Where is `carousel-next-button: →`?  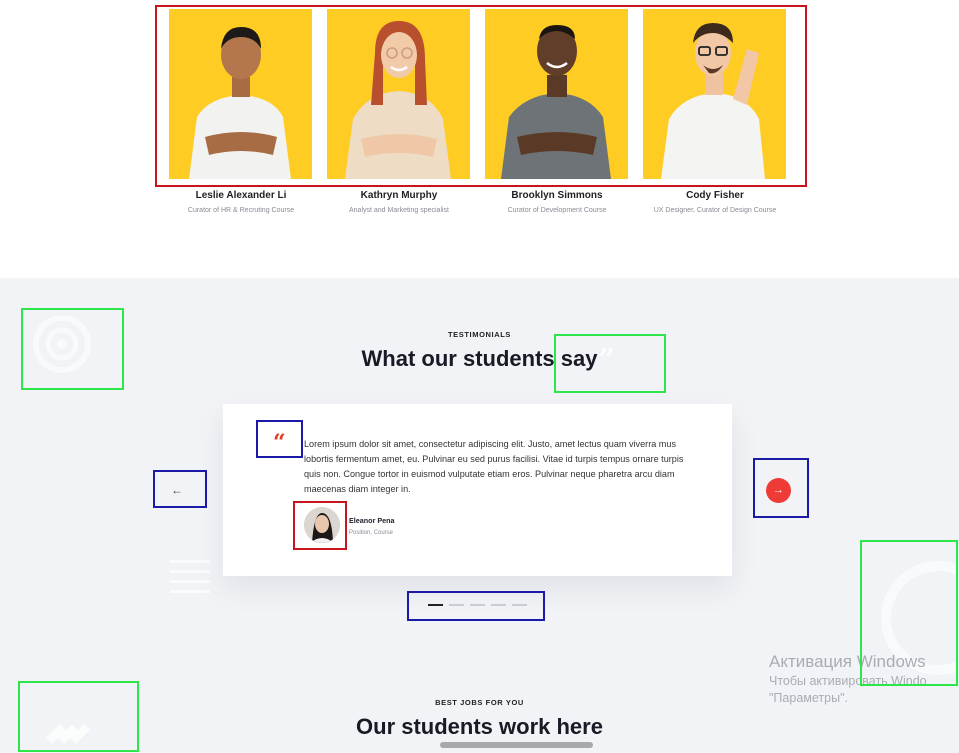 carousel-next-button: → is located at coordinates (778, 490).